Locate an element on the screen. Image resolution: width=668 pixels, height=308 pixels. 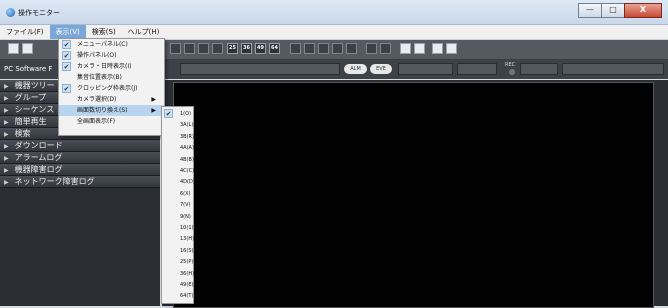
minimize-button: — is located at coordinates (590, 10).